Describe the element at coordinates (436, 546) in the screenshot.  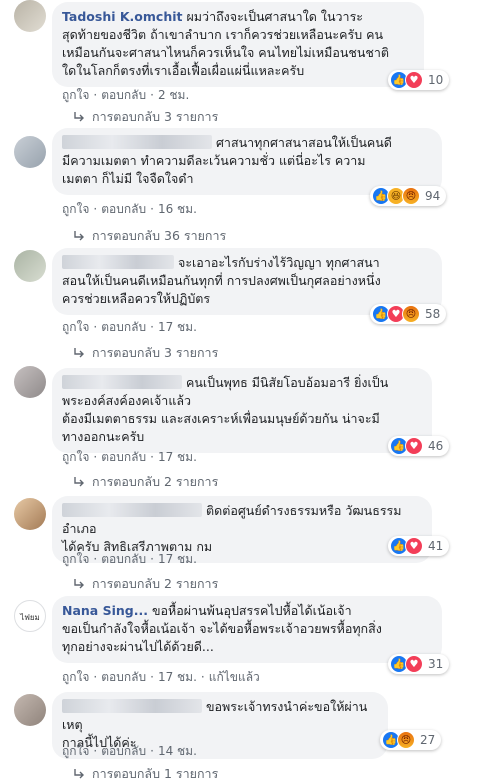
I see `reaction-count: 41` at that location.